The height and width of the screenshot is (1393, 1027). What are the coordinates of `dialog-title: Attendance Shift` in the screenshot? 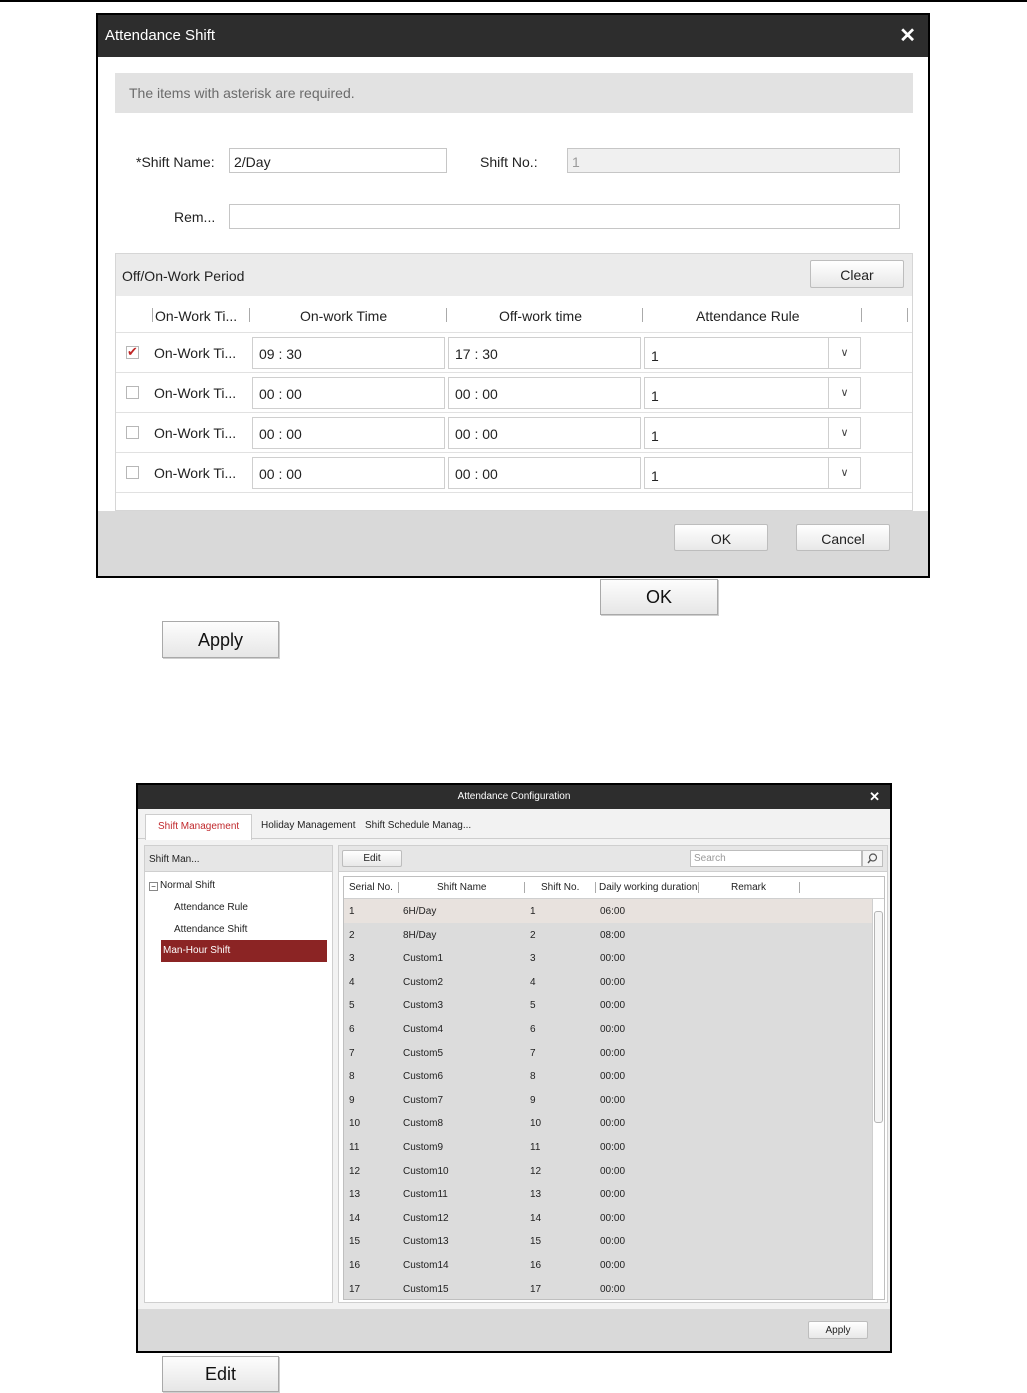 It's located at (160, 35).